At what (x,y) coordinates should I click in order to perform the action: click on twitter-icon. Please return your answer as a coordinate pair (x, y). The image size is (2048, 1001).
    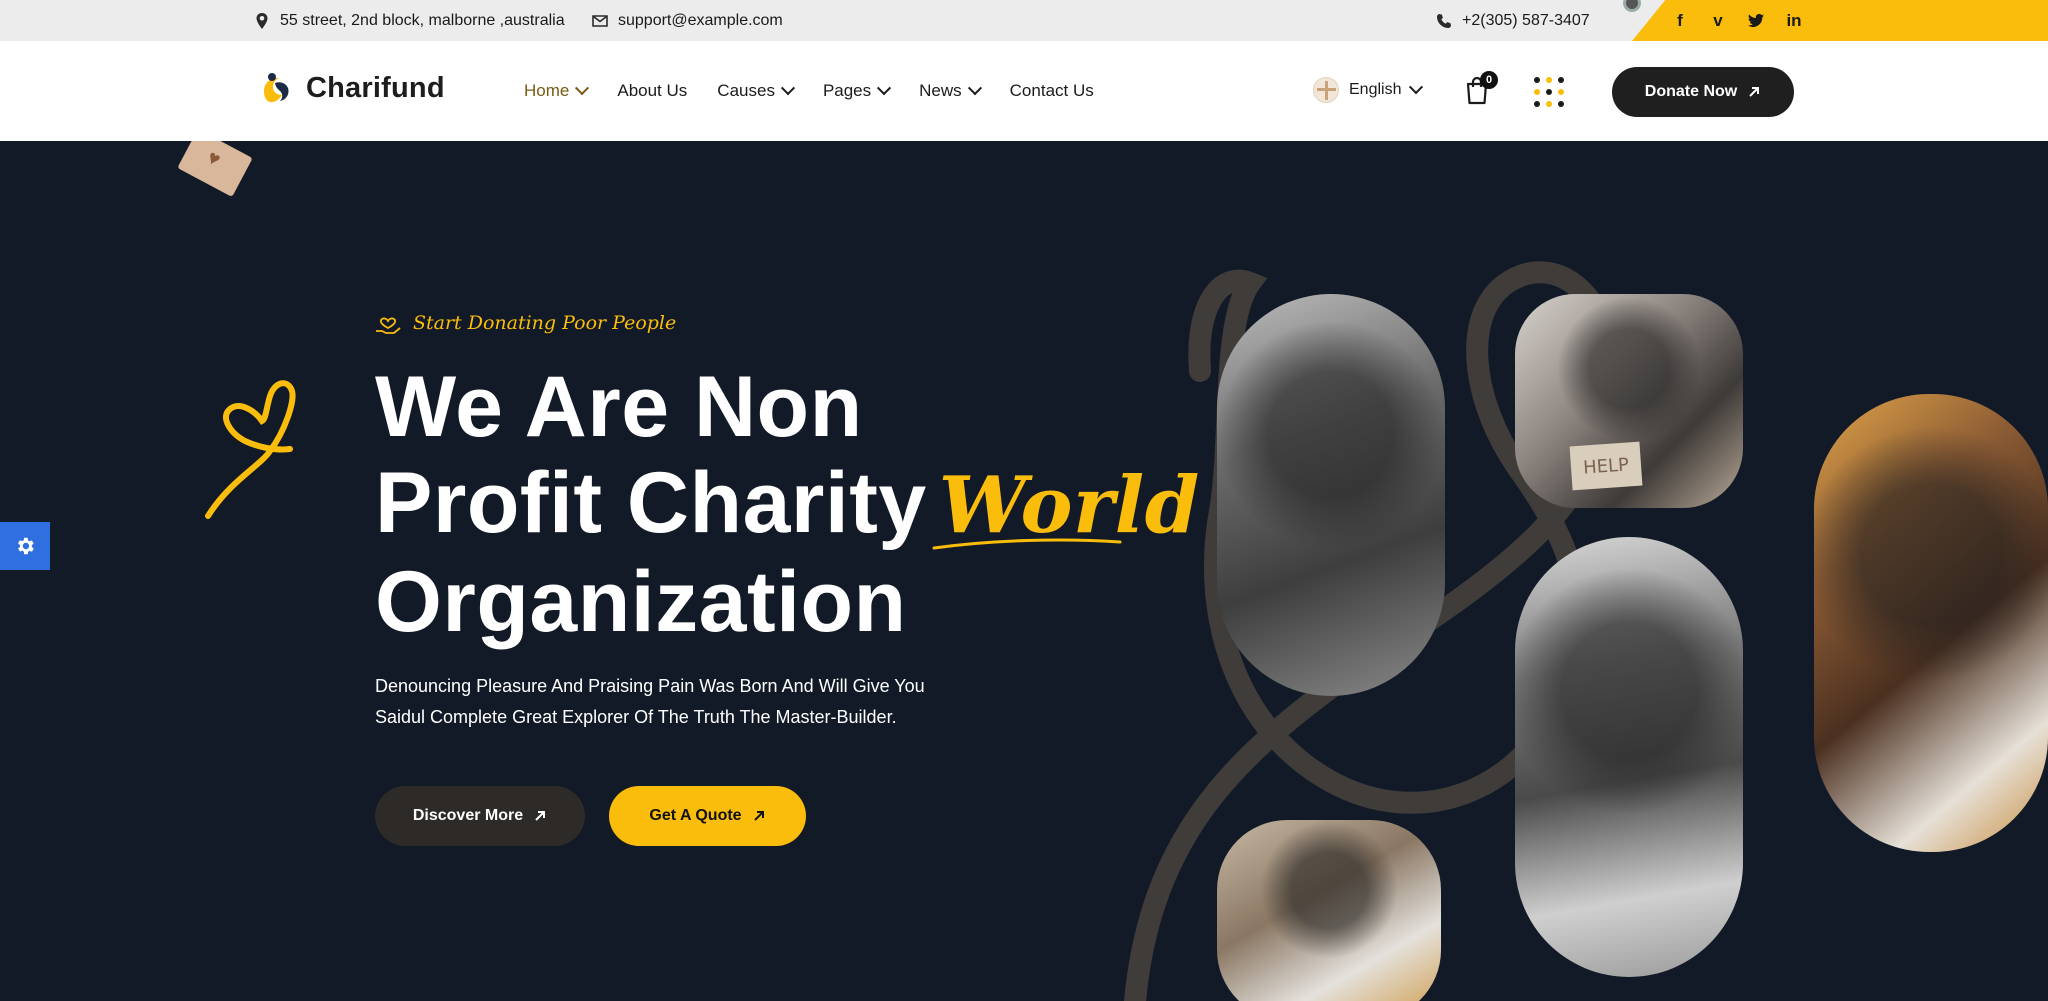
    Looking at the image, I should click on (1756, 21).